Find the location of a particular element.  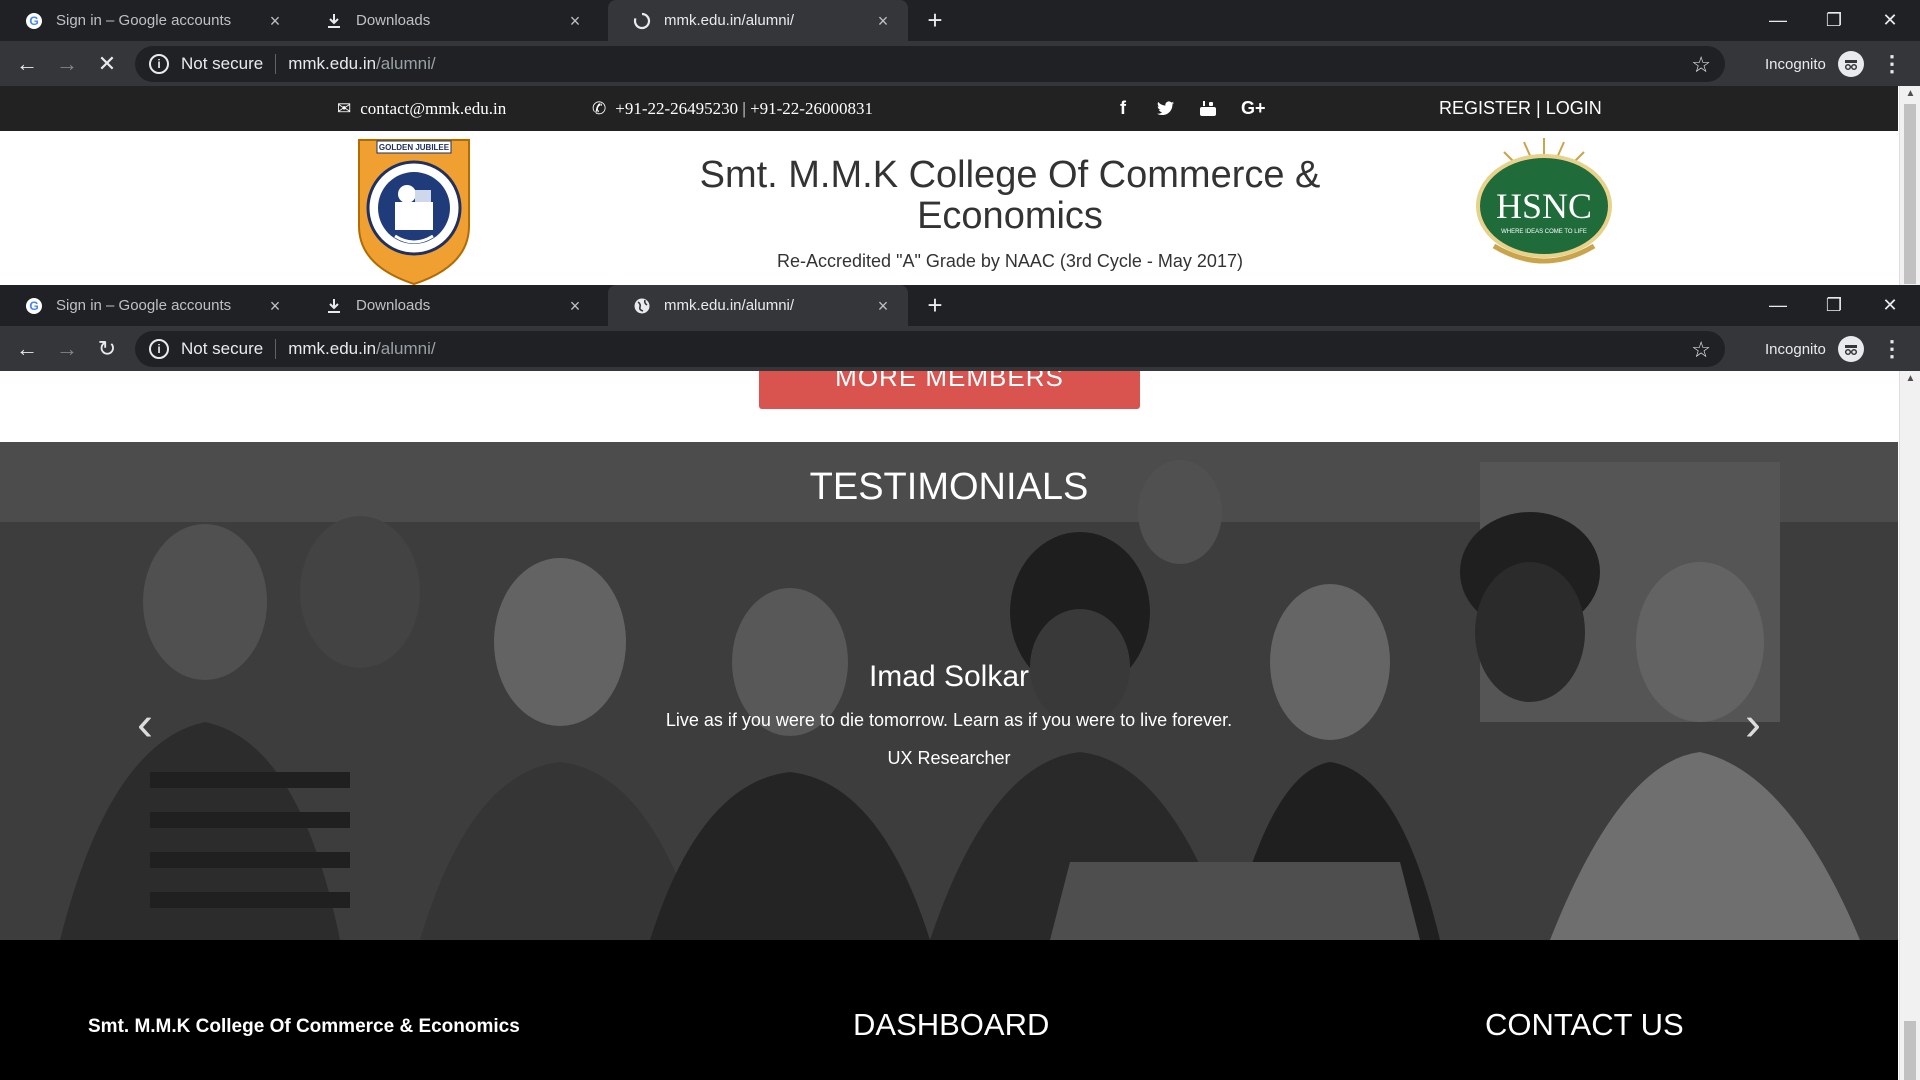

tab-title: Sign in – Google accounts is located at coordinates (144, 20).